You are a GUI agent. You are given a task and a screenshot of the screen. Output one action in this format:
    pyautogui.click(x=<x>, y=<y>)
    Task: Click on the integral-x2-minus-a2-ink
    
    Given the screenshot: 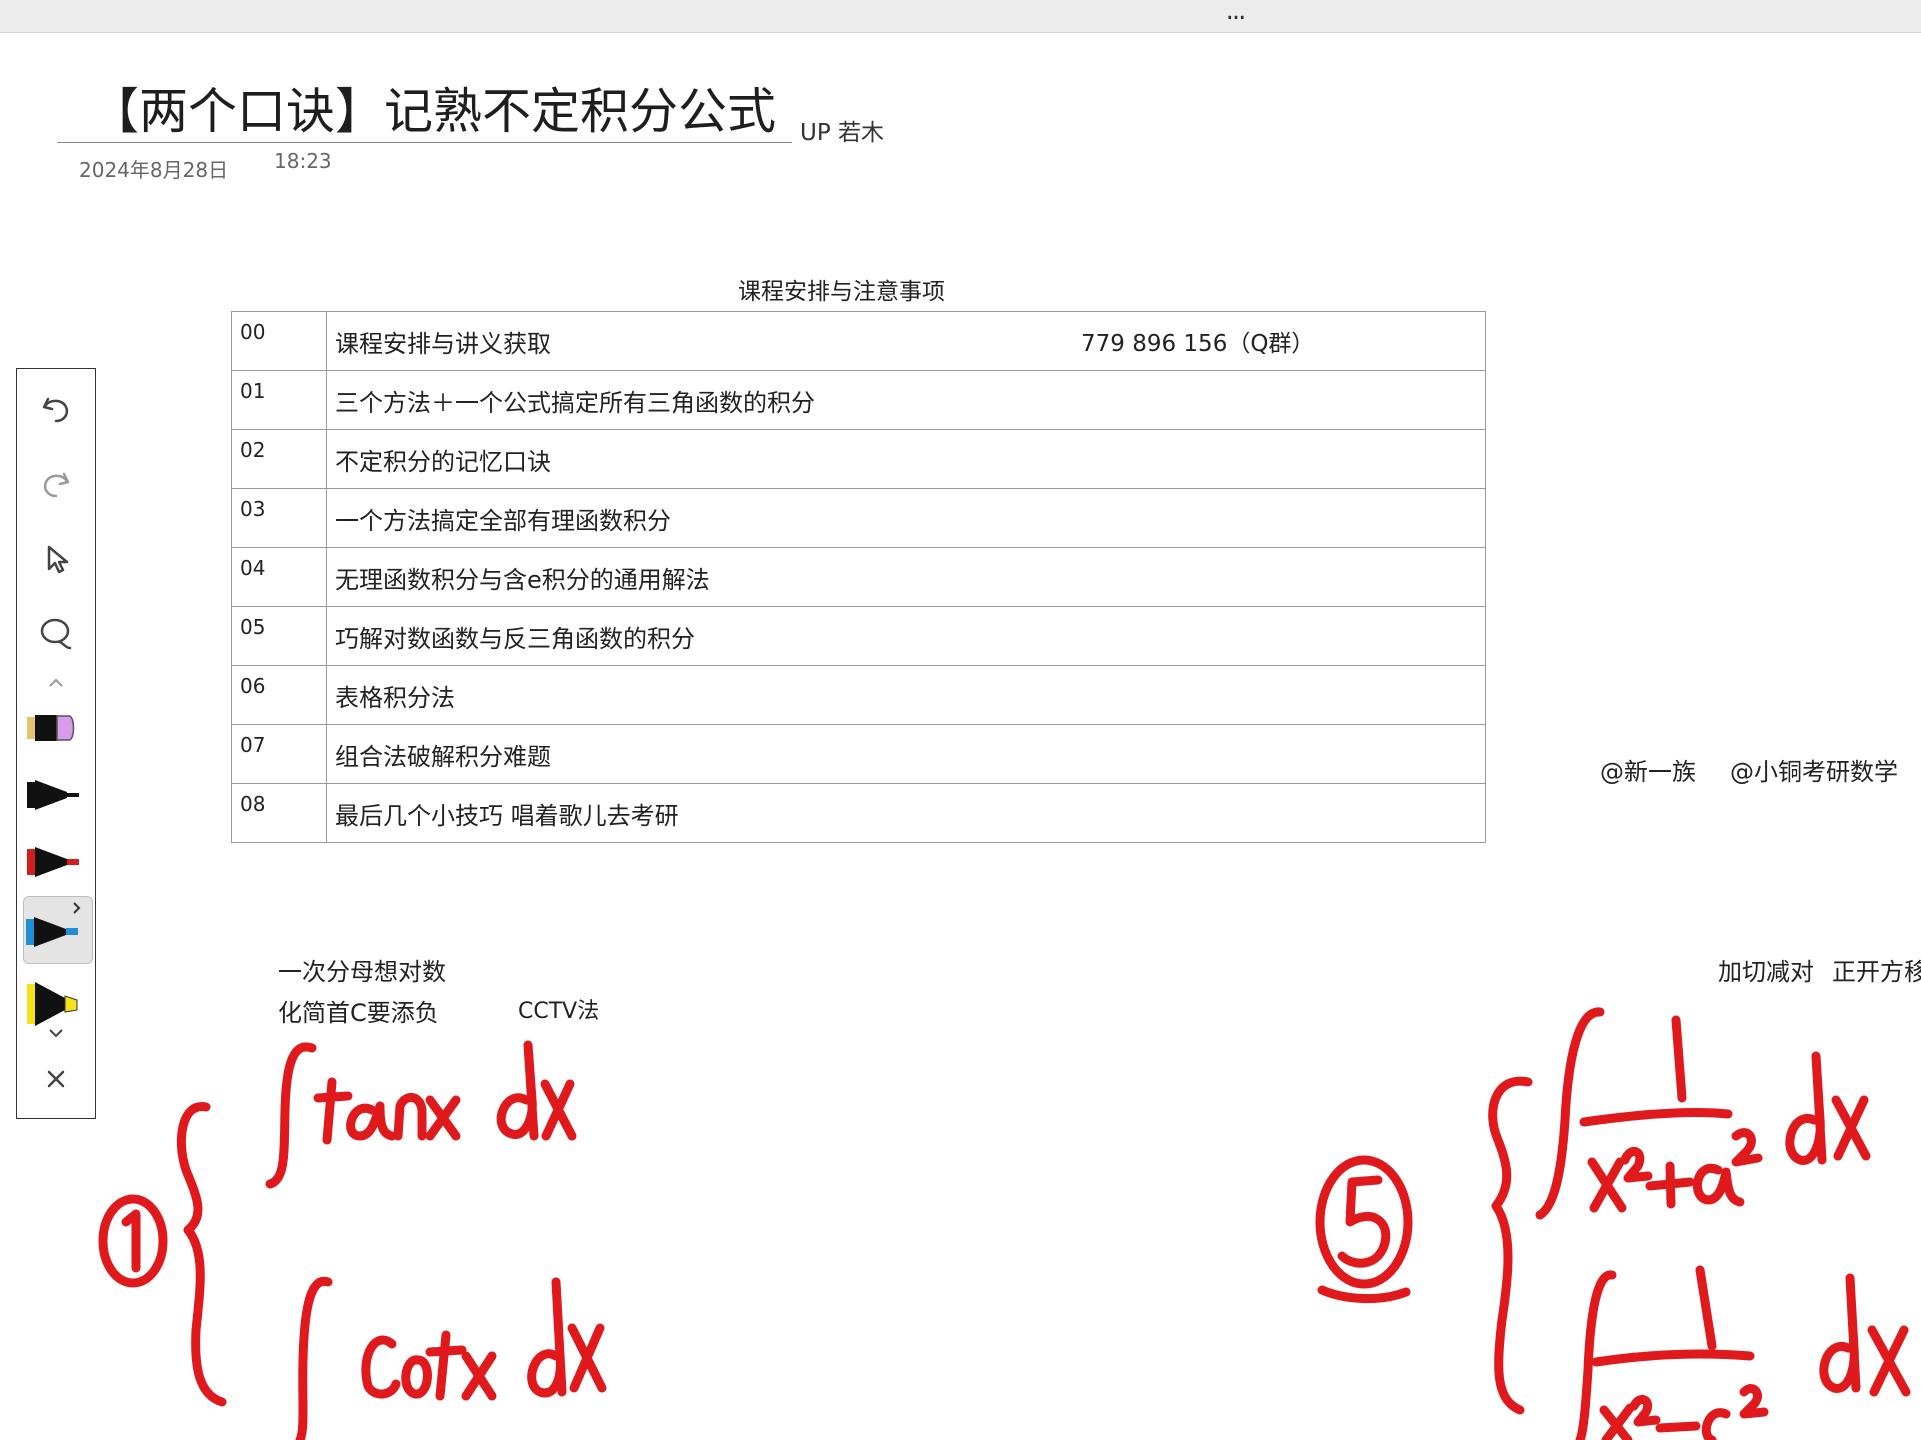 What is the action you would take?
    pyautogui.click(x=1743, y=1352)
    